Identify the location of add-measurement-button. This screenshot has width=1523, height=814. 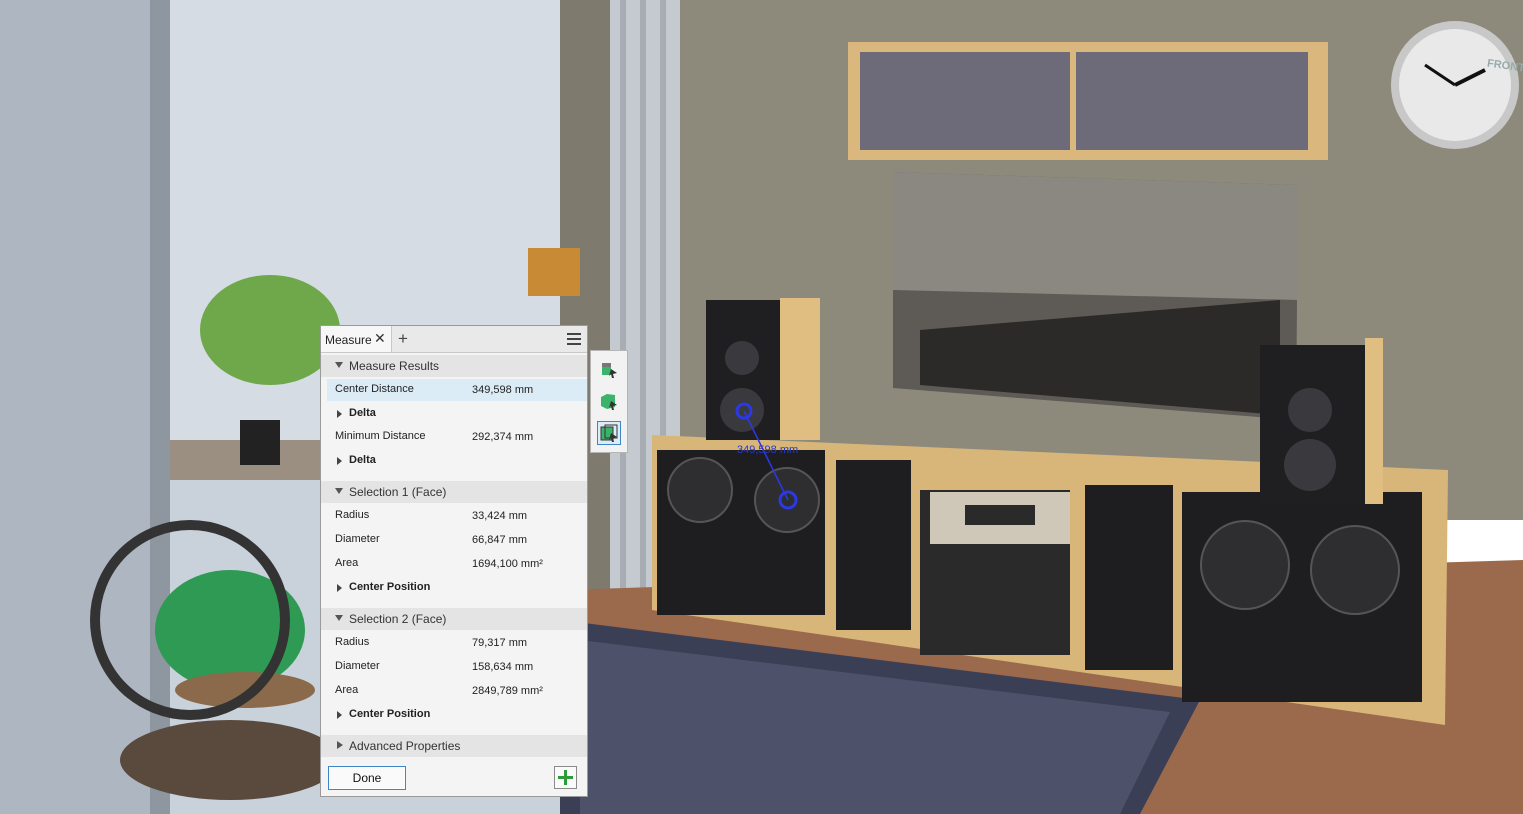
(565, 777).